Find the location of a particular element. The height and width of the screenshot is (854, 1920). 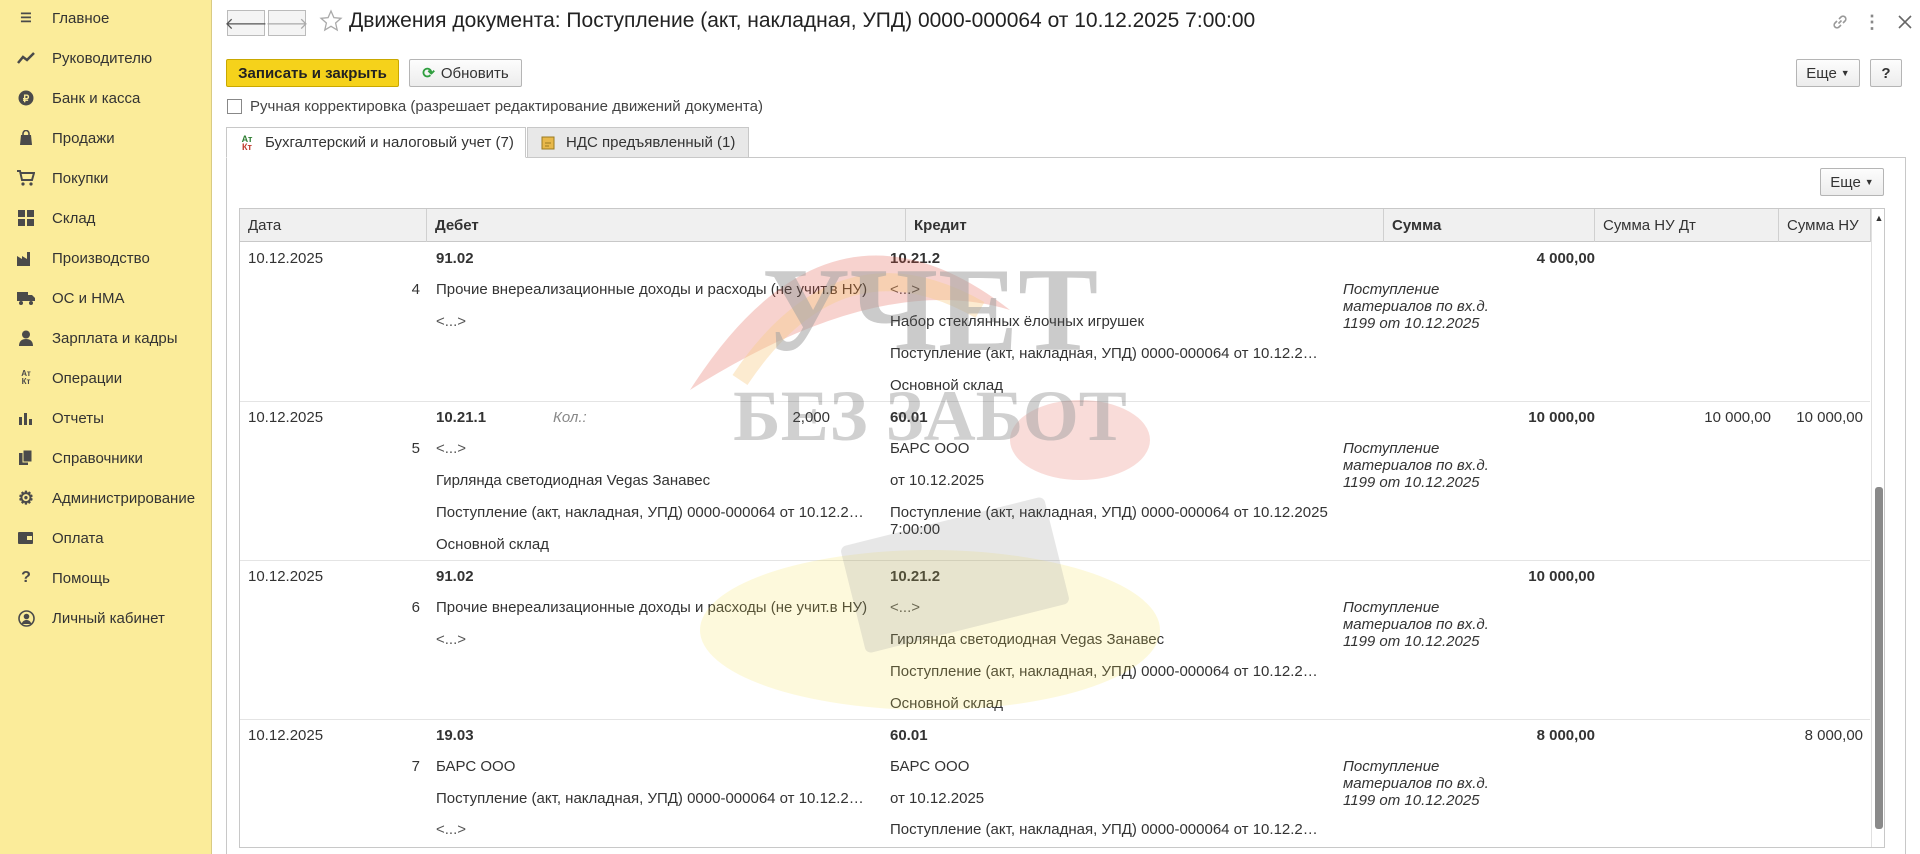

tab-label: НДС предъявленный (1) is located at coordinates (651, 142).